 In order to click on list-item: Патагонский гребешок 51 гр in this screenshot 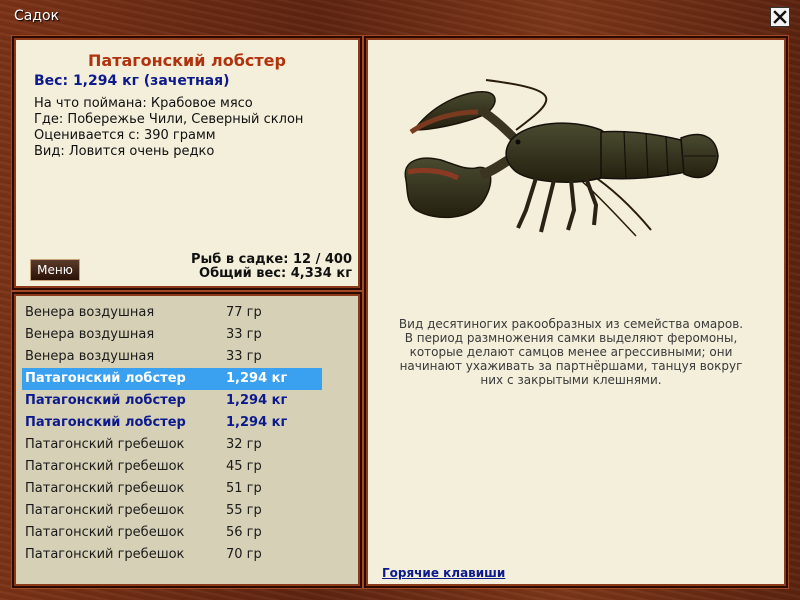, I will do `click(172, 489)`.